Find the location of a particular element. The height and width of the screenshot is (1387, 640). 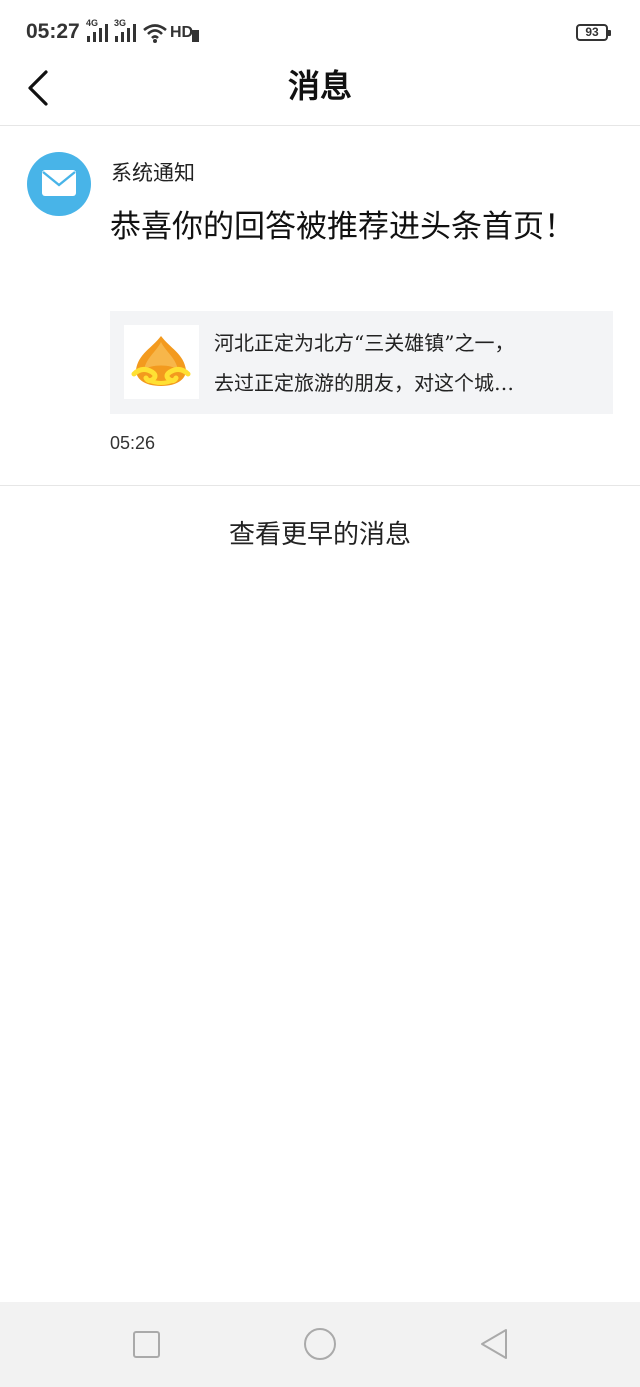

triangle-icon is located at coordinates (494, 1344).